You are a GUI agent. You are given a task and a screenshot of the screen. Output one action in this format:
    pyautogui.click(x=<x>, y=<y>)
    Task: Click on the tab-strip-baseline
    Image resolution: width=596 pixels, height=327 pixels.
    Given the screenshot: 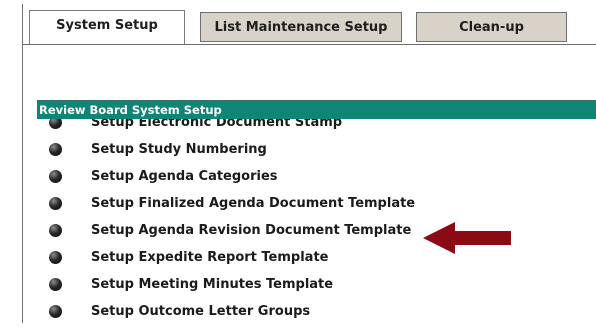 What is the action you would take?
    pyautogui.click(x=309, y=44)
    